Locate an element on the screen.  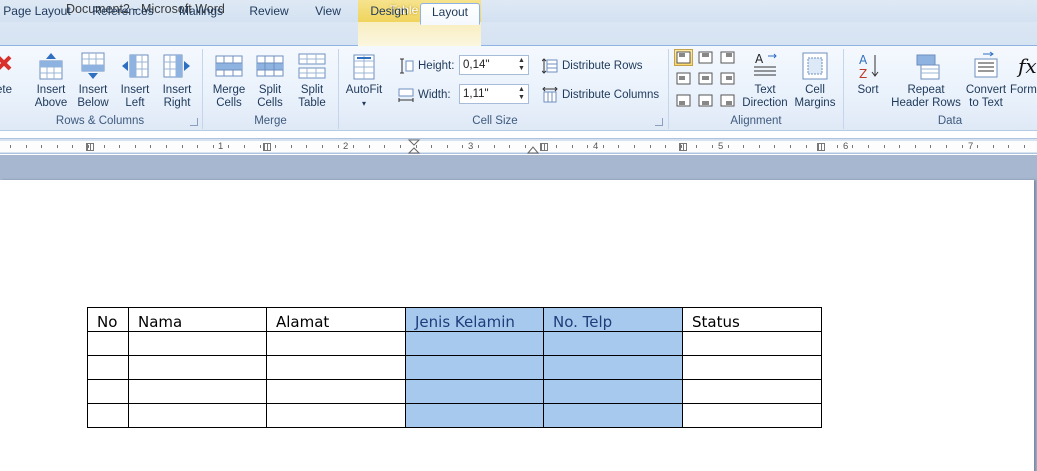
width-input: 1,11" ▲ ▼ is located at coordinates (494, 94).